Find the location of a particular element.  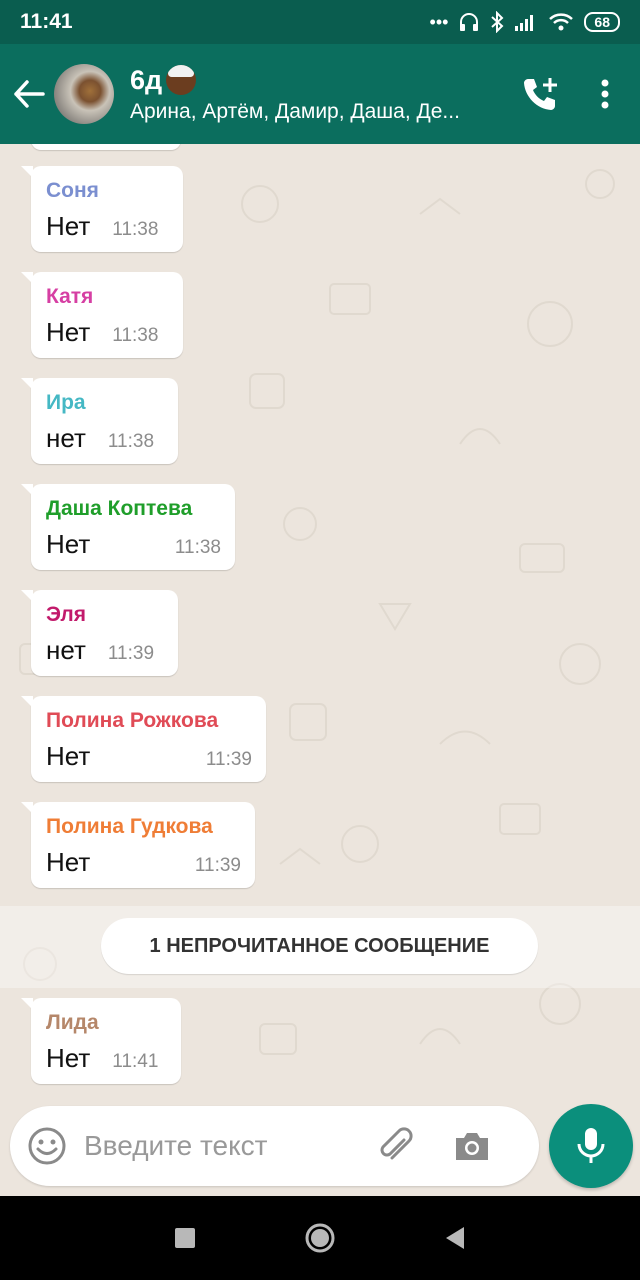

message-bubble: Лида Нет 11:41 is located at coordinates (101, 1041).